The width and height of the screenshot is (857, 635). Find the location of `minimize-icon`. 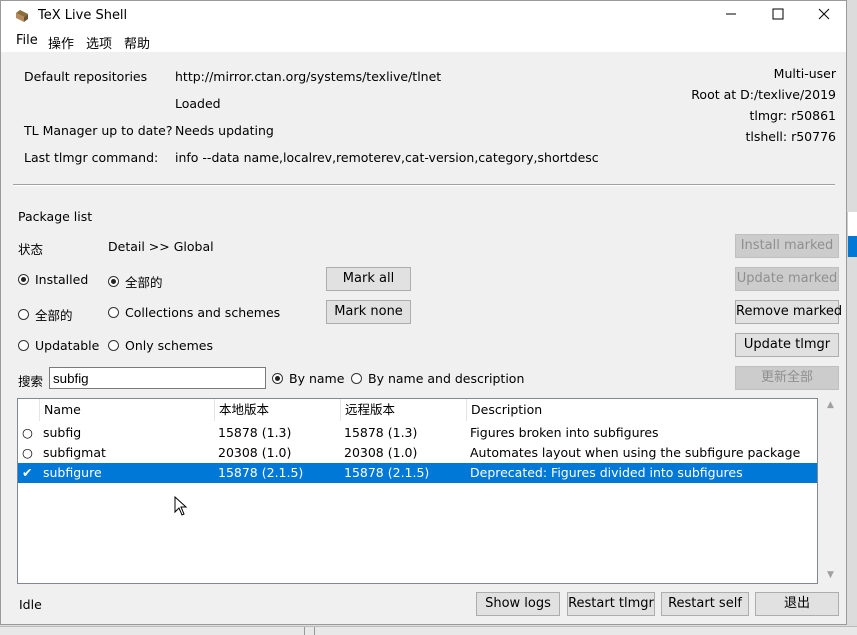

minimize-icon is located at coordinates (731, 14).